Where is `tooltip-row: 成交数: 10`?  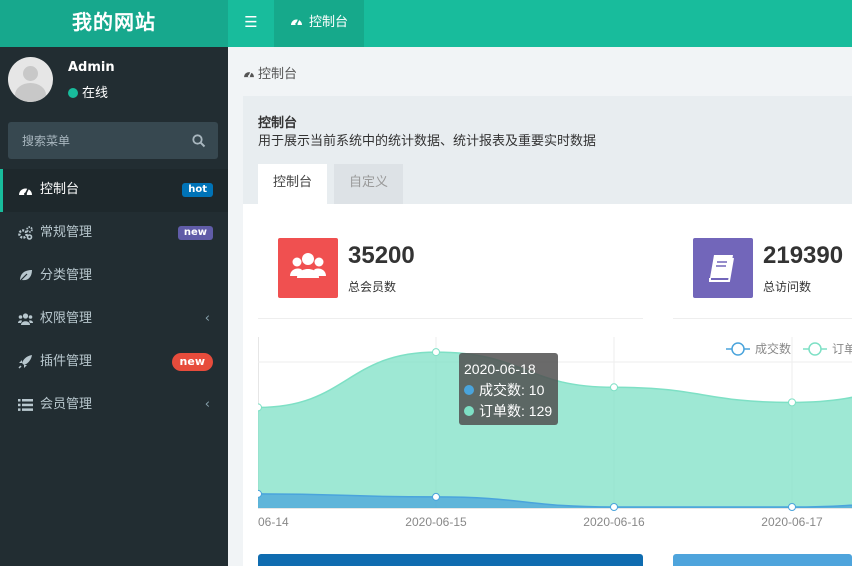
tooltip-row: 成交数: 10 is located at coordinates (508, 390).